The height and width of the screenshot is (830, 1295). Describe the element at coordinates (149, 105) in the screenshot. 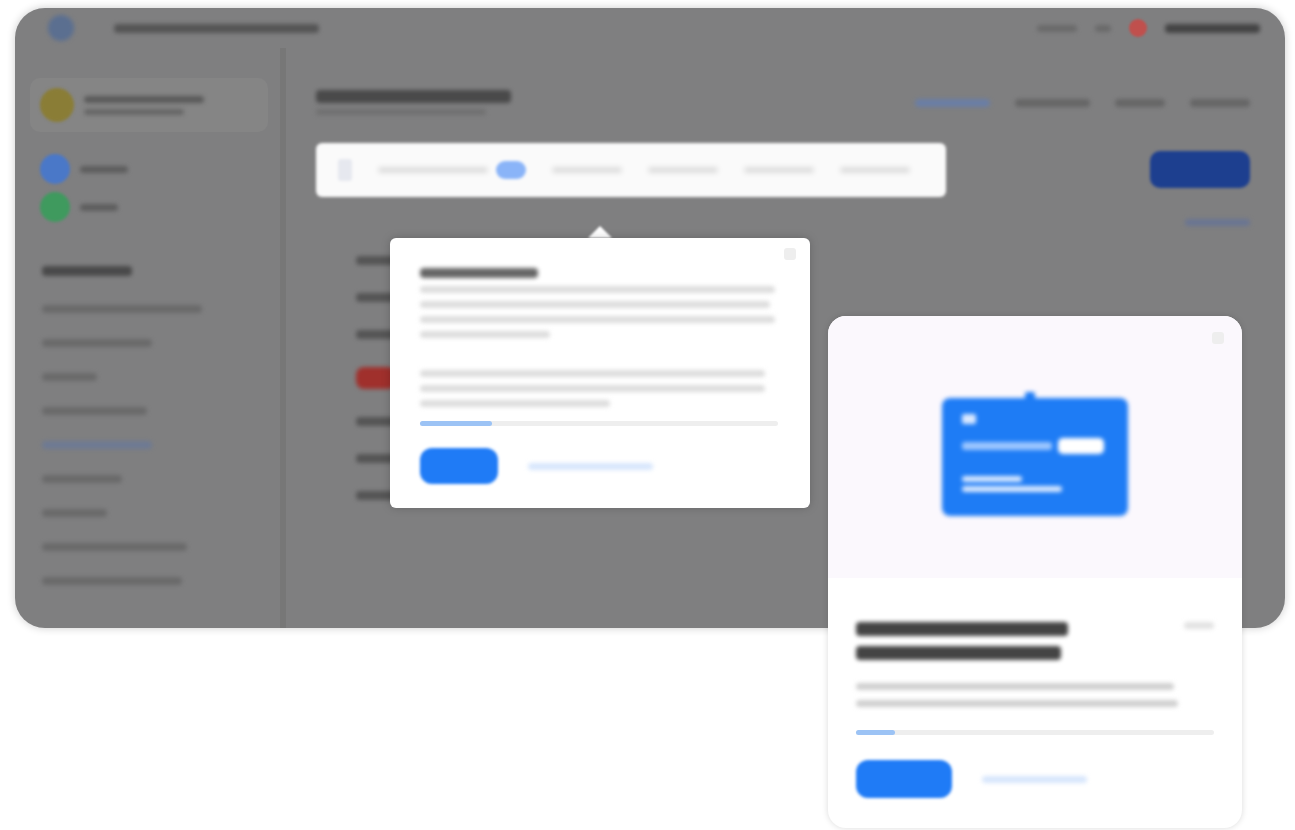

I see `account-card` at that location.